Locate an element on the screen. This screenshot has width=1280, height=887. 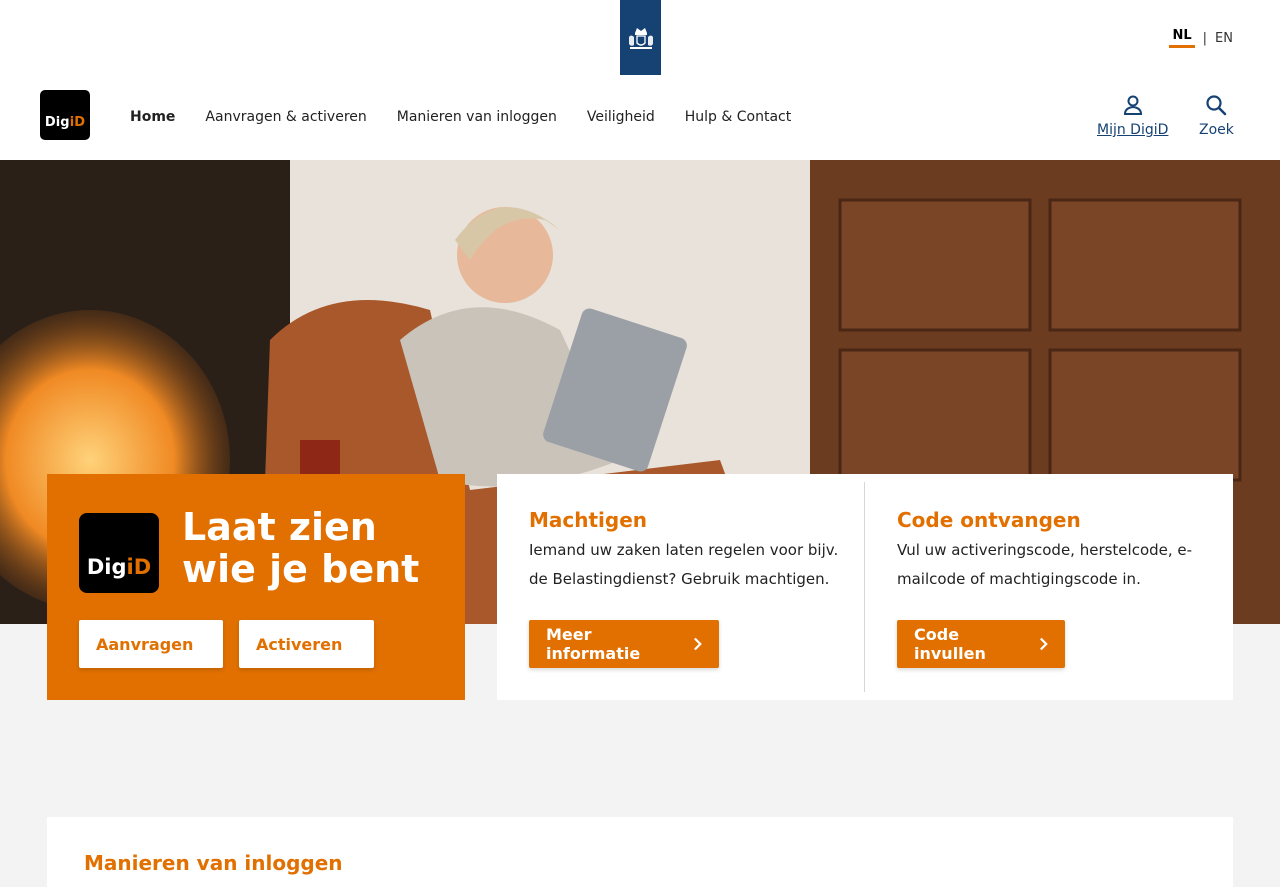
card-digid-logo: Dig iD is located at coordinates (119, 553).